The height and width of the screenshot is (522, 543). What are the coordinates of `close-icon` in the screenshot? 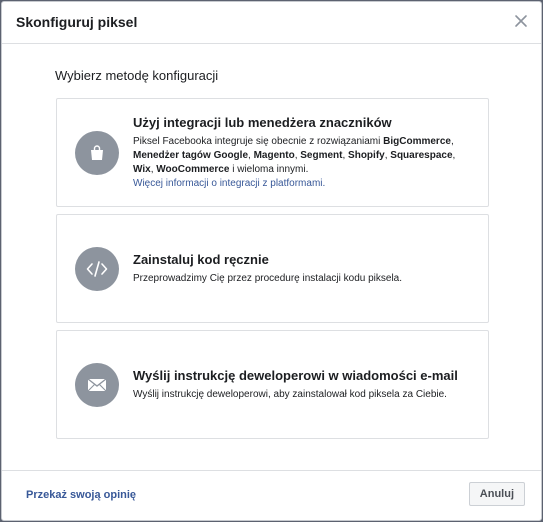 It's located at (521, 21).